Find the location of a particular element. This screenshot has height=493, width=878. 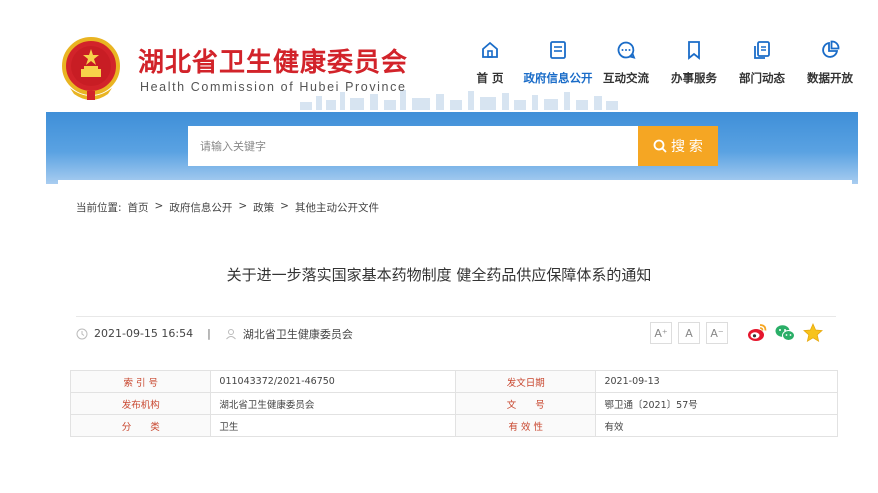

main-nav: 首 页 政府信息公开 互动交流 办事服务 部门动态 数据开放 is located at coordinates (660, 70).